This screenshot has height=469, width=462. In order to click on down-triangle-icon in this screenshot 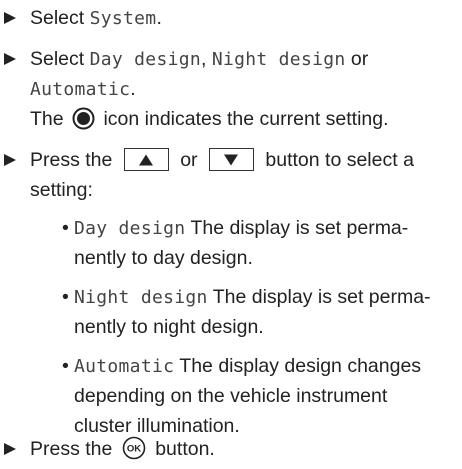, I will do `click(231, 159)`.